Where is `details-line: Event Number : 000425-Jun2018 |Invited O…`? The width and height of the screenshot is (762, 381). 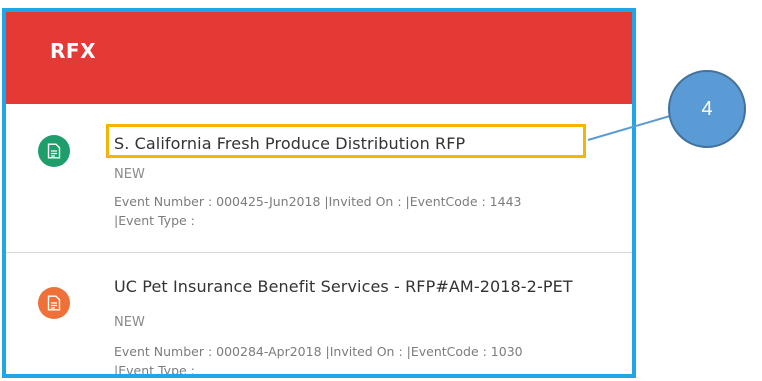 details-line: Event Number : 000425-Jun2018 |Invited O… is located at coordinates (318, 201).